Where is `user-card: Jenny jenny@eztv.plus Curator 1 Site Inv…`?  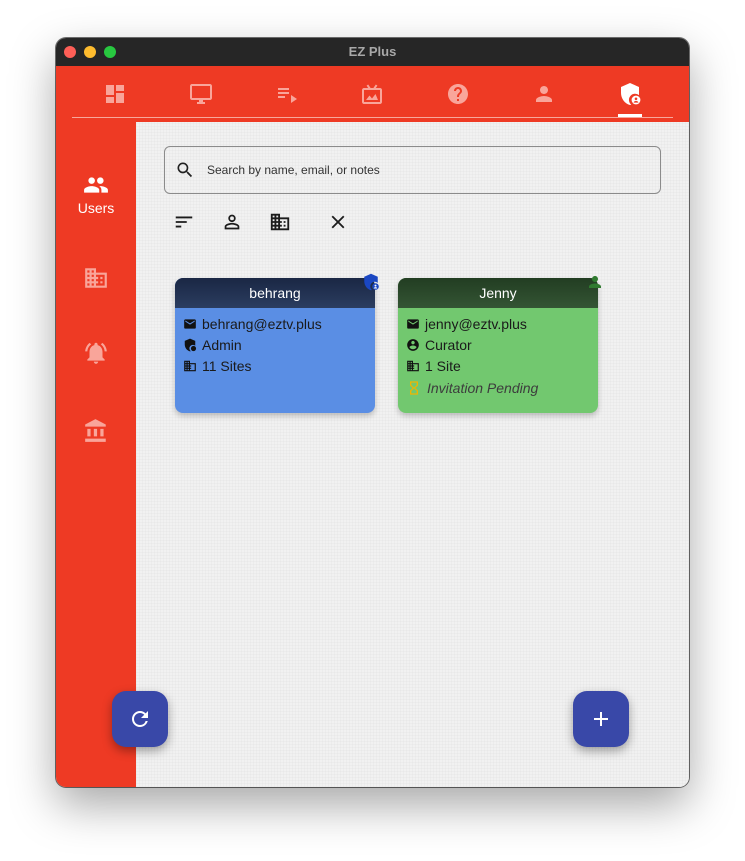 user-card: Jenny jenny@eztv.plus Curator 1 Site Inv… is located at coordinates (498, 345).